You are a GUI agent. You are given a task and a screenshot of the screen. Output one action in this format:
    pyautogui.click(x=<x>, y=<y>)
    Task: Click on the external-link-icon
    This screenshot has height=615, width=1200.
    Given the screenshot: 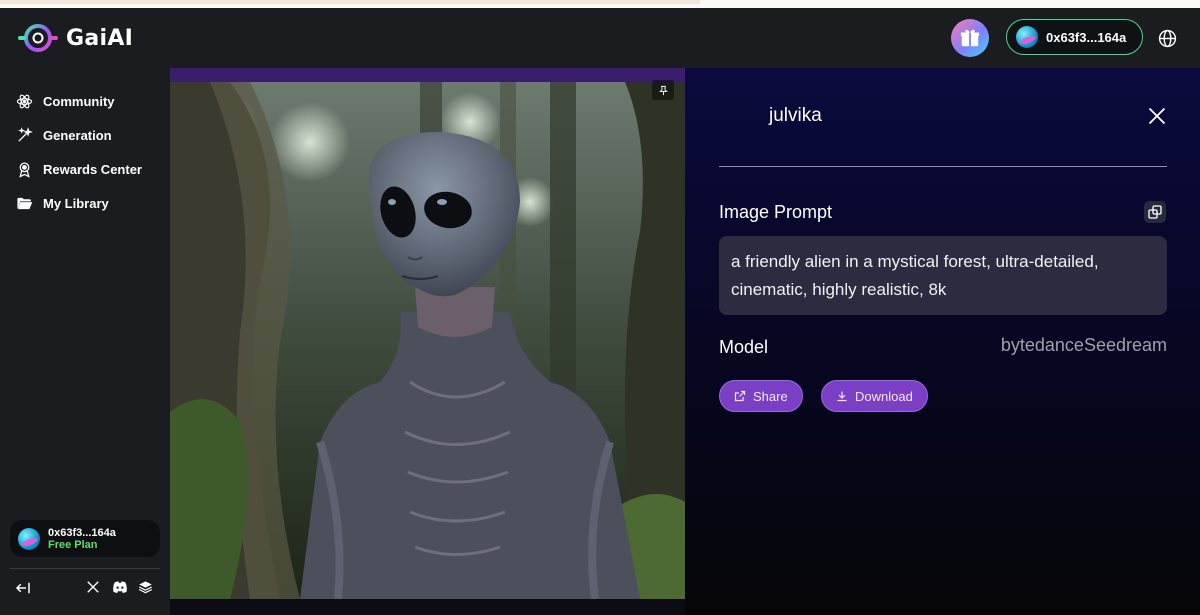 What is the action you would take?
    pyautogui.click(x=740, y=396)
    